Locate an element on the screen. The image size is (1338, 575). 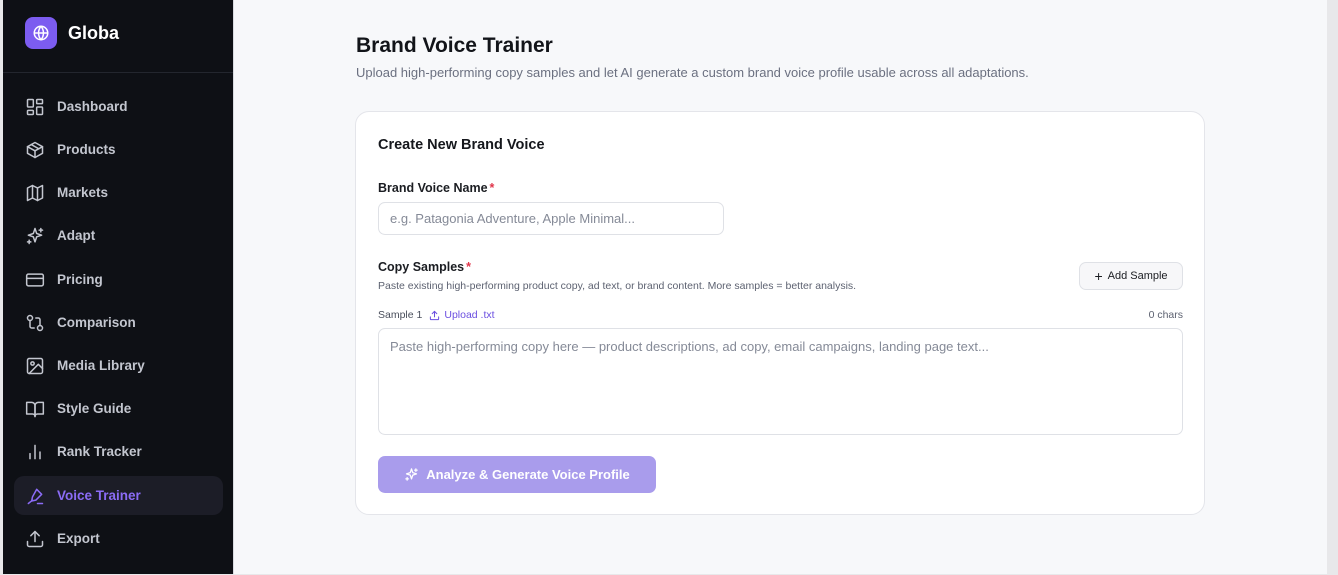
sidebar-item-markets: Markets is located at coordinates (118, 192).